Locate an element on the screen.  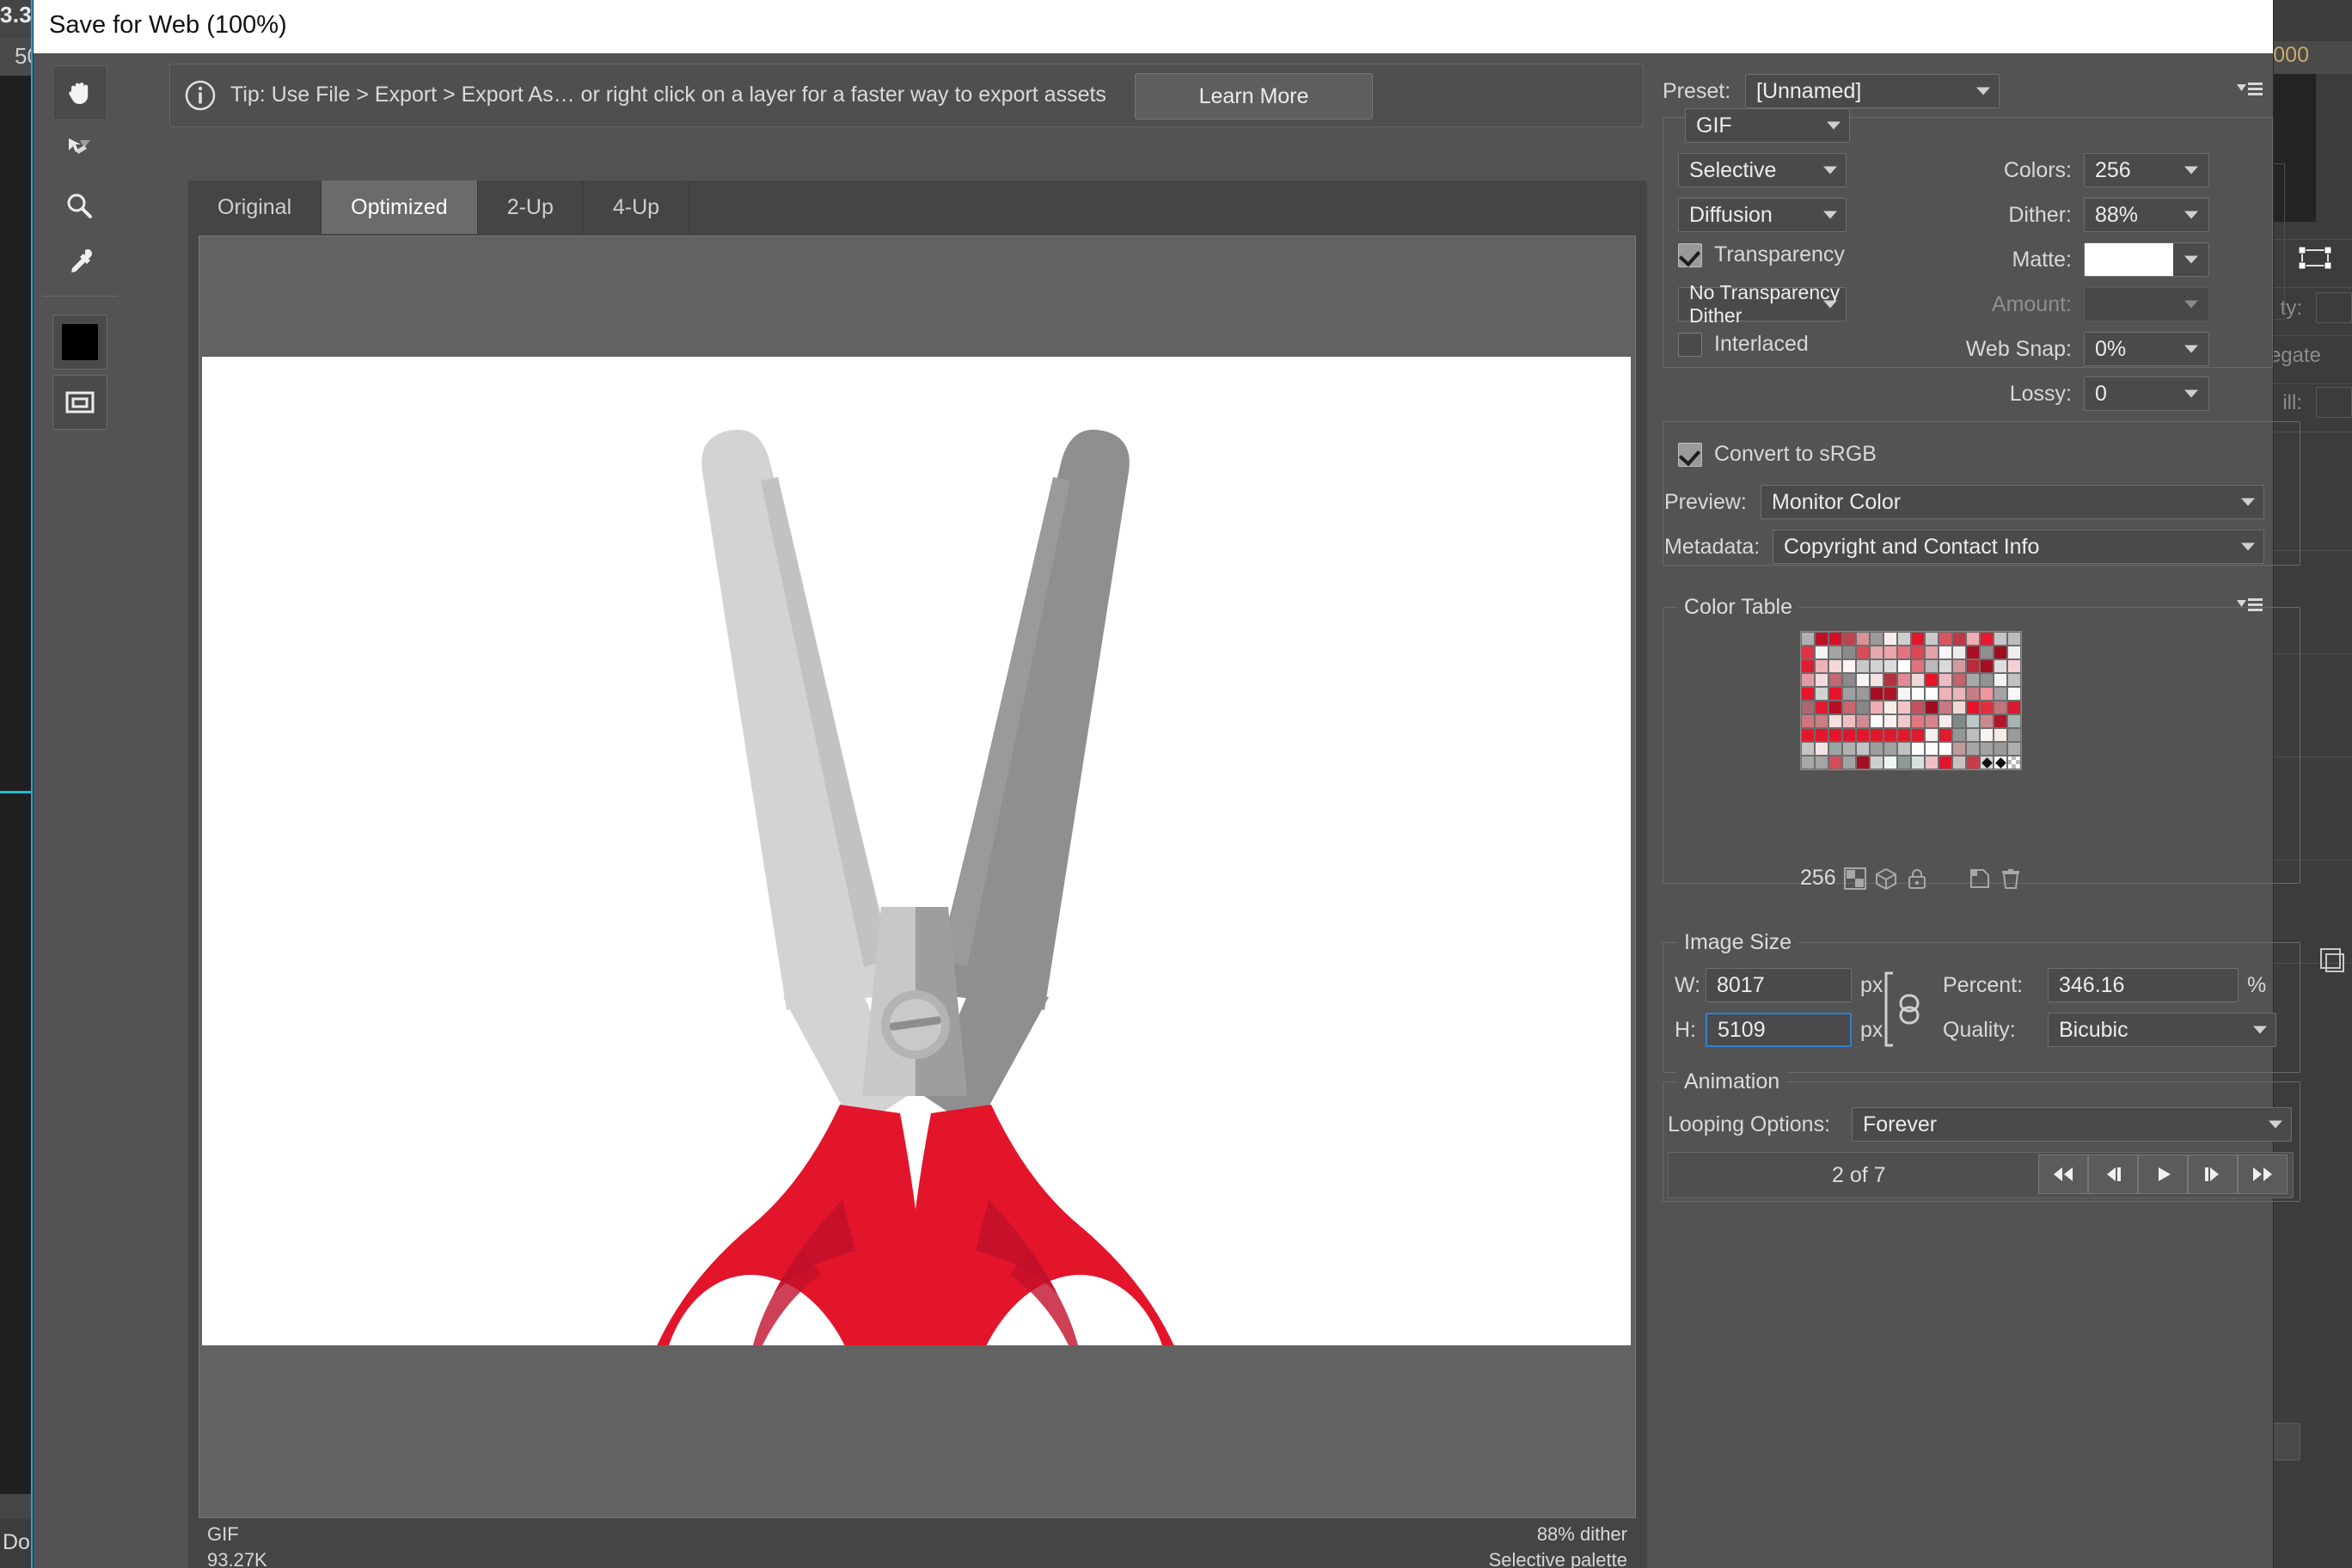
tab-2up: 2-Up is located at coordinates (530, 207).